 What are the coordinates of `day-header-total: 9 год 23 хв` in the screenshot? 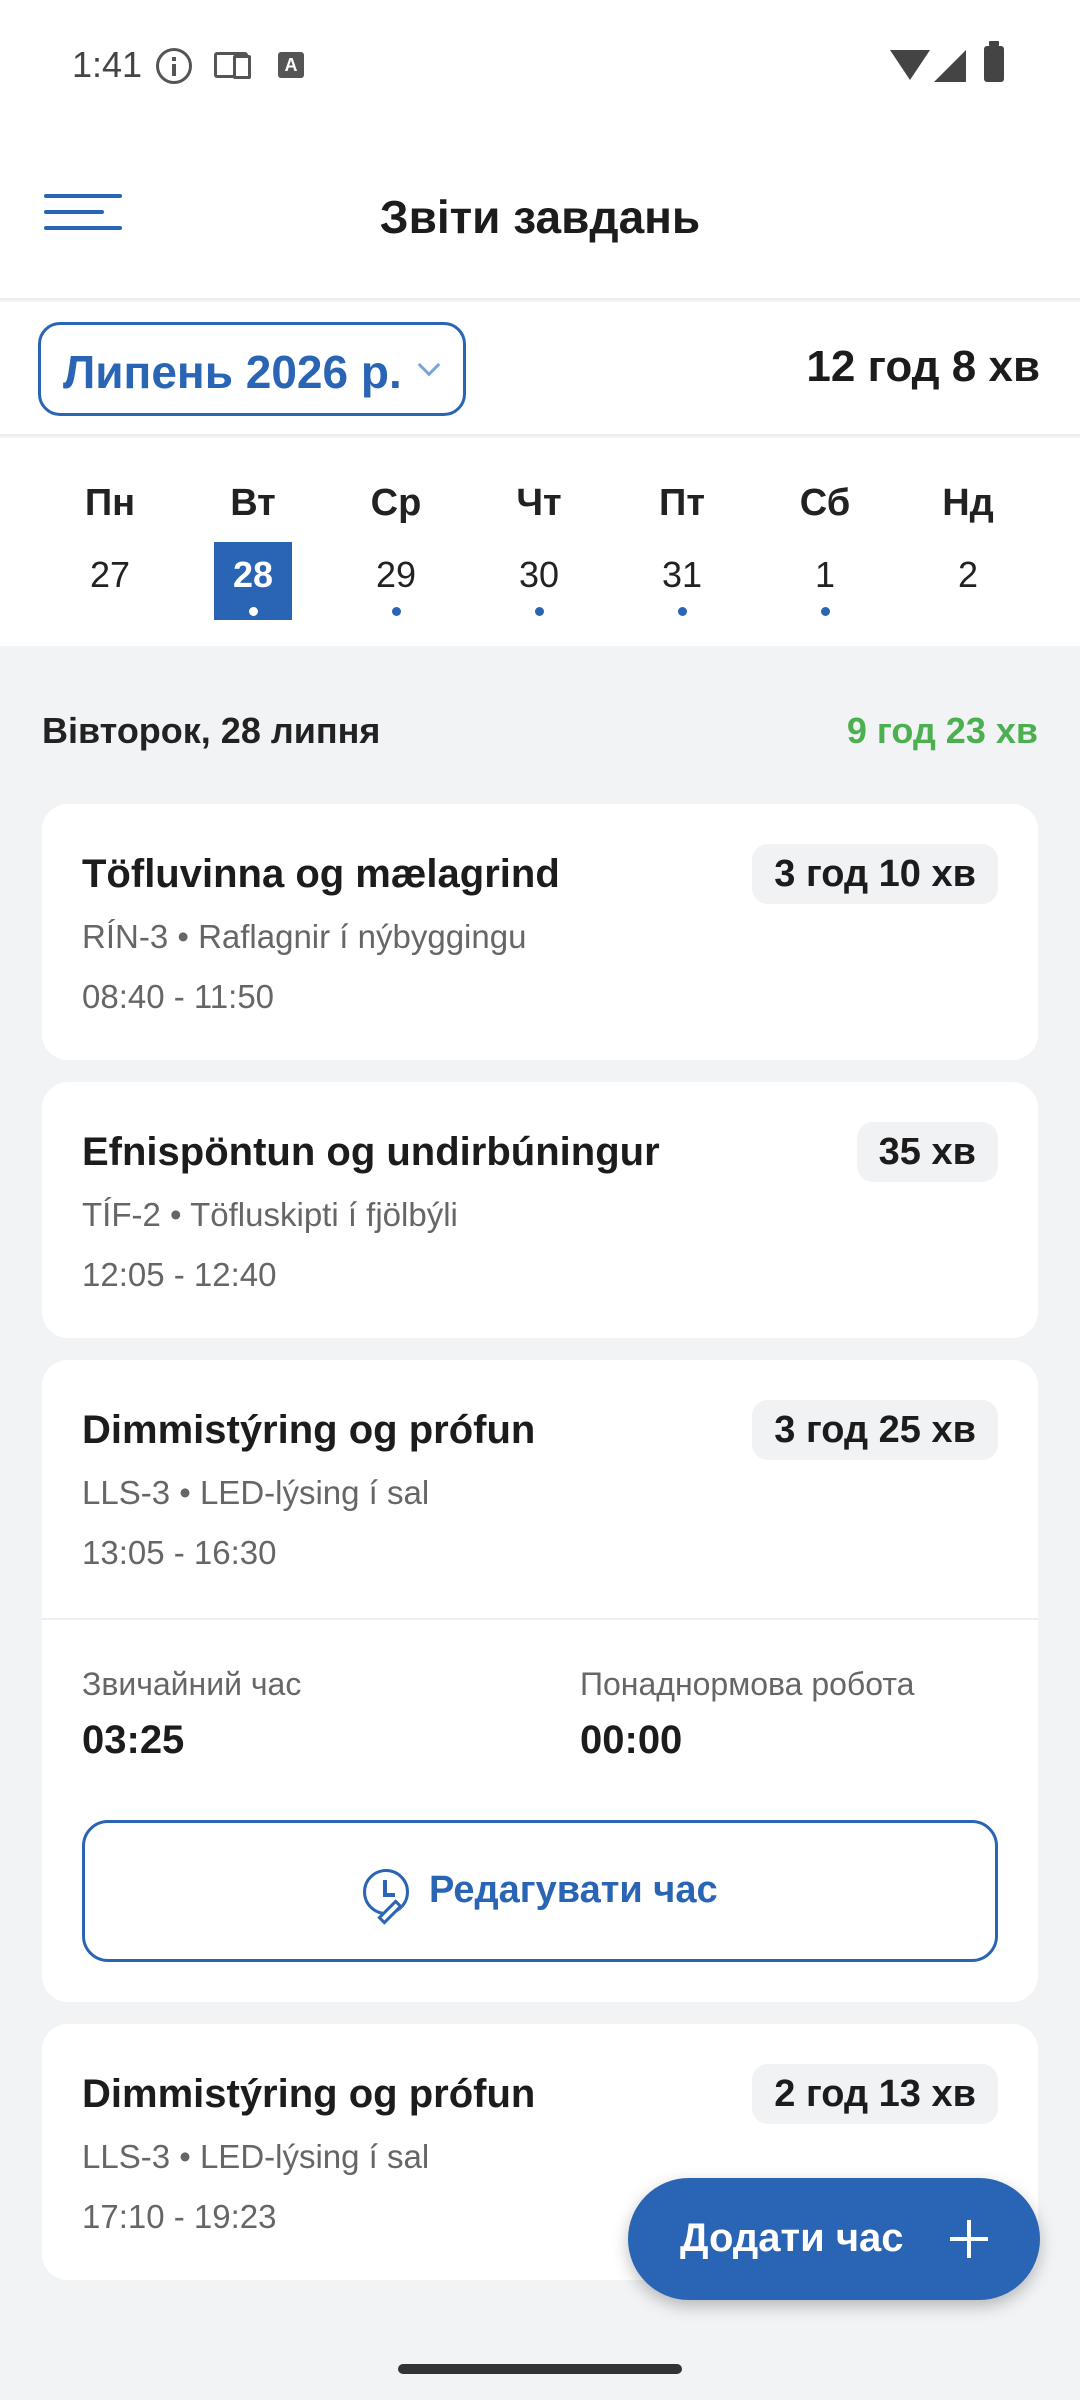 It's located at (942, 730).